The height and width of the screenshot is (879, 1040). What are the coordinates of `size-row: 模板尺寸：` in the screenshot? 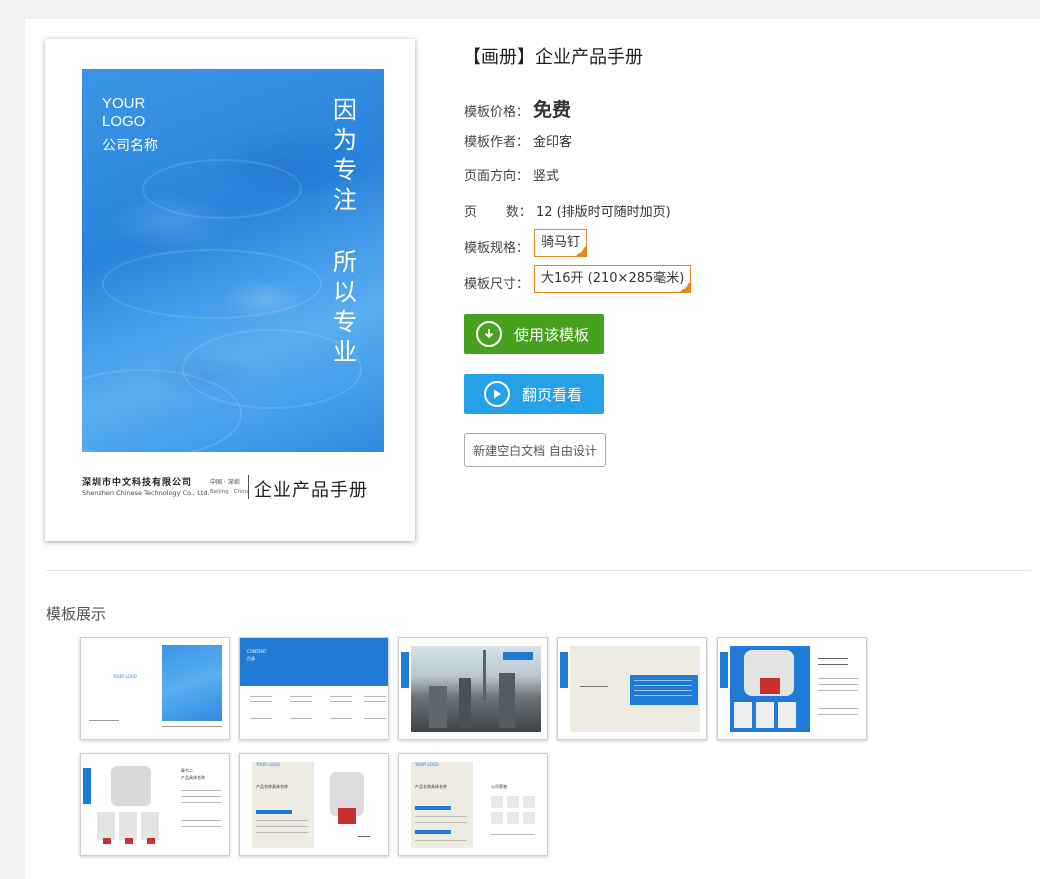 It's located at (496, 282).